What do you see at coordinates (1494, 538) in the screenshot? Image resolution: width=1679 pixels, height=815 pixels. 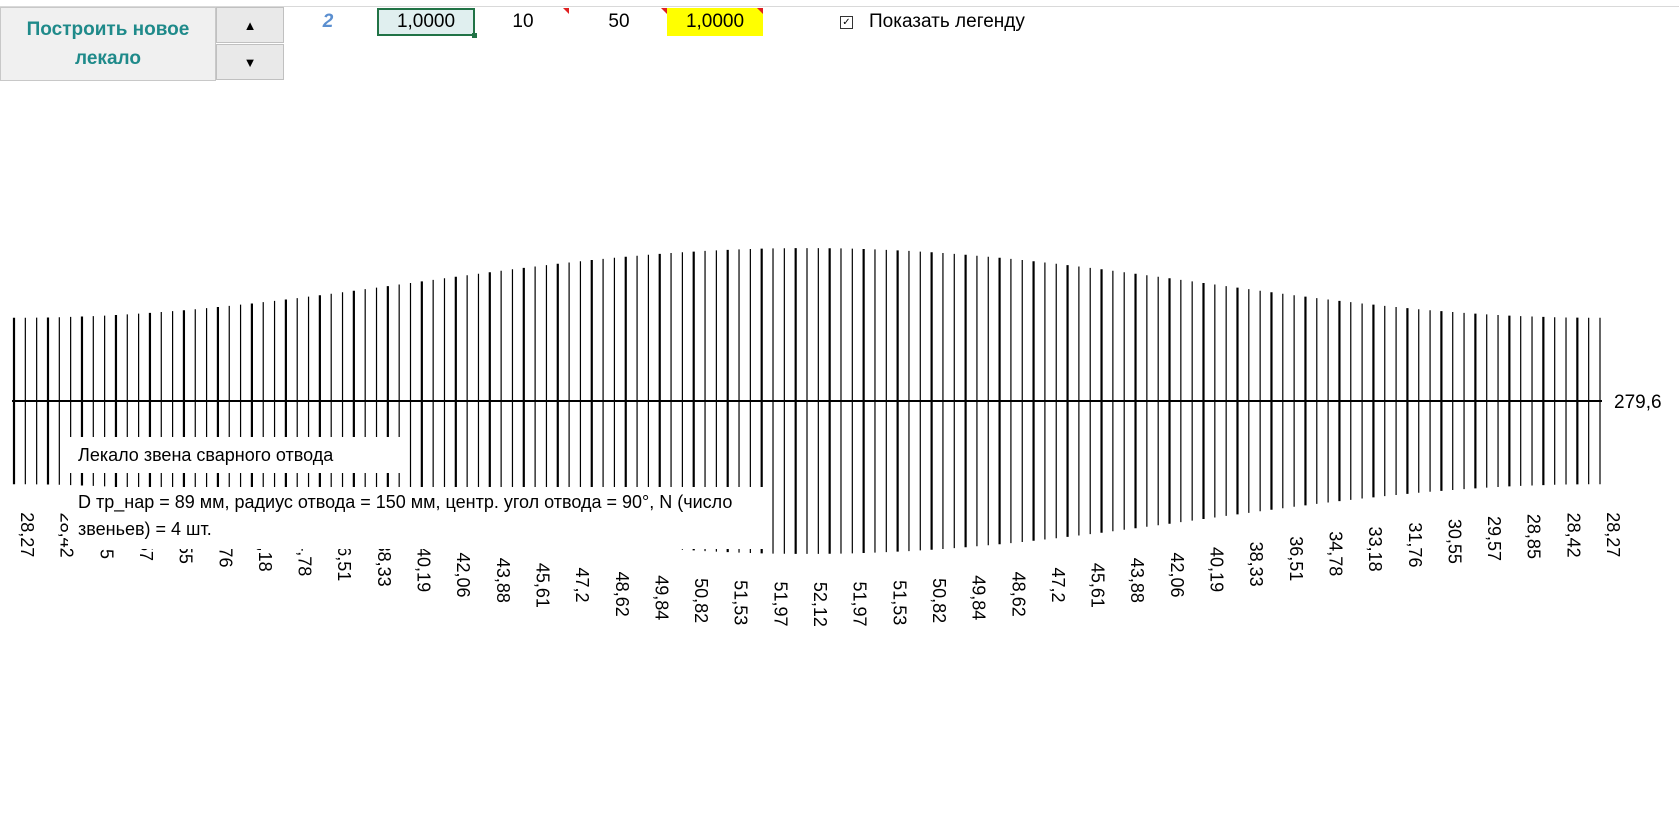 I see `tick-label: 29,57` at bounding box center [1494, 538].